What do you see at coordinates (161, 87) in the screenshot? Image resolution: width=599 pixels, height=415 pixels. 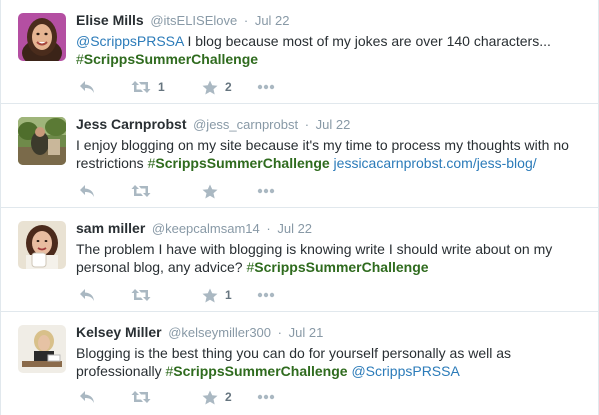 I see `retweet-count: 1` at bounding box center [161, 87].